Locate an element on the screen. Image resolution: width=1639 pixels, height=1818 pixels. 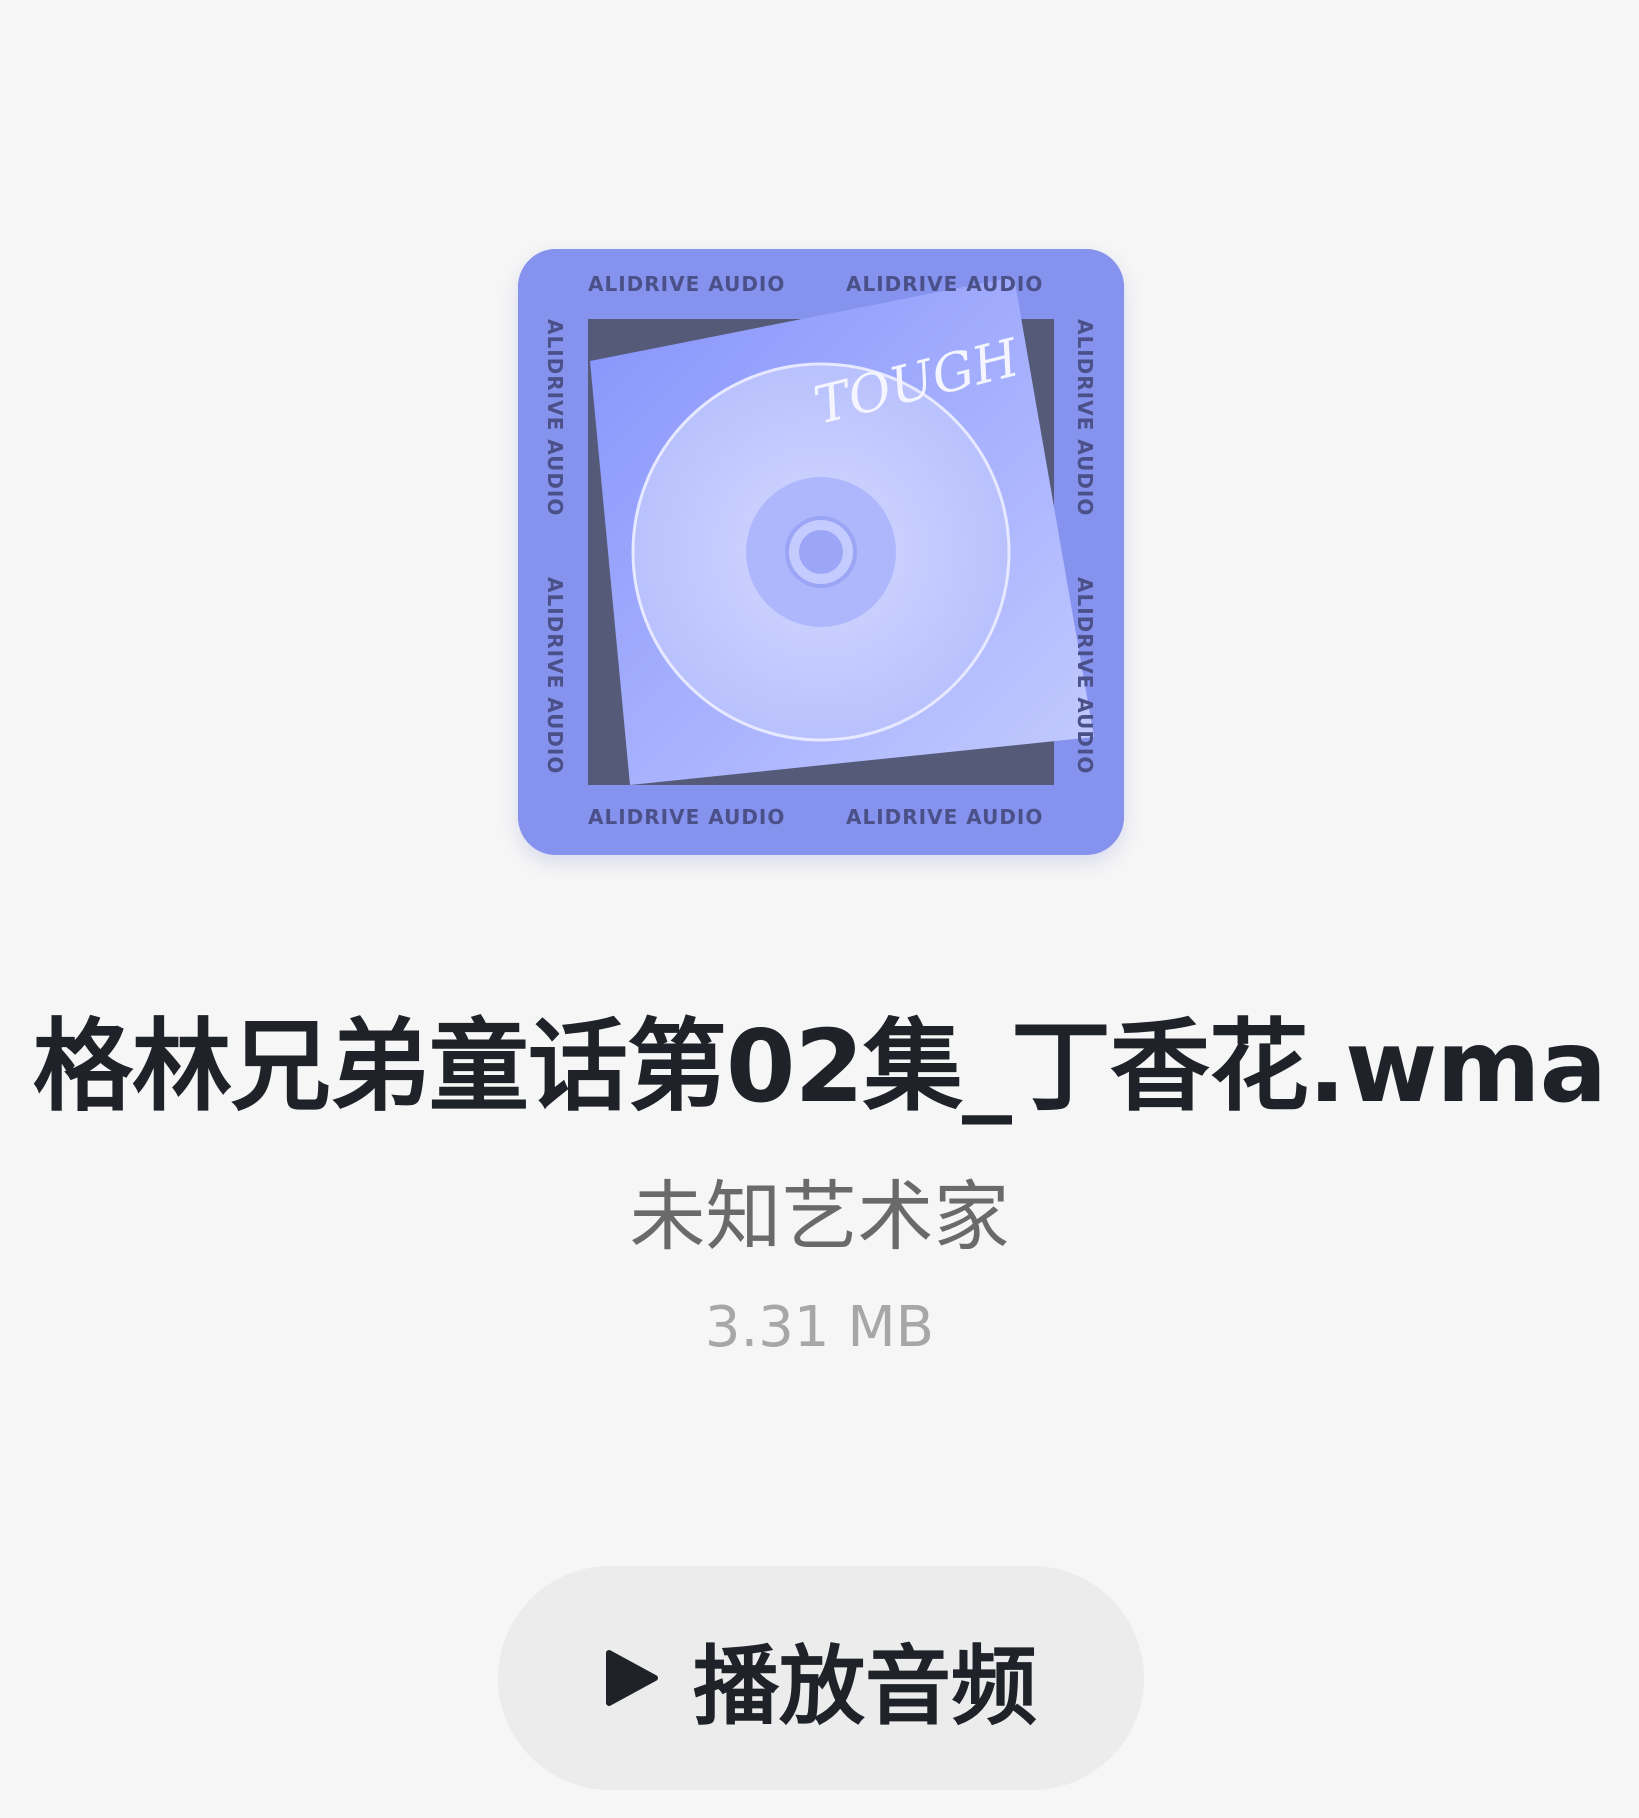
cover-brand-bottom-left: ALIDRIVE AUDIO is located at coordinates (686, 817).